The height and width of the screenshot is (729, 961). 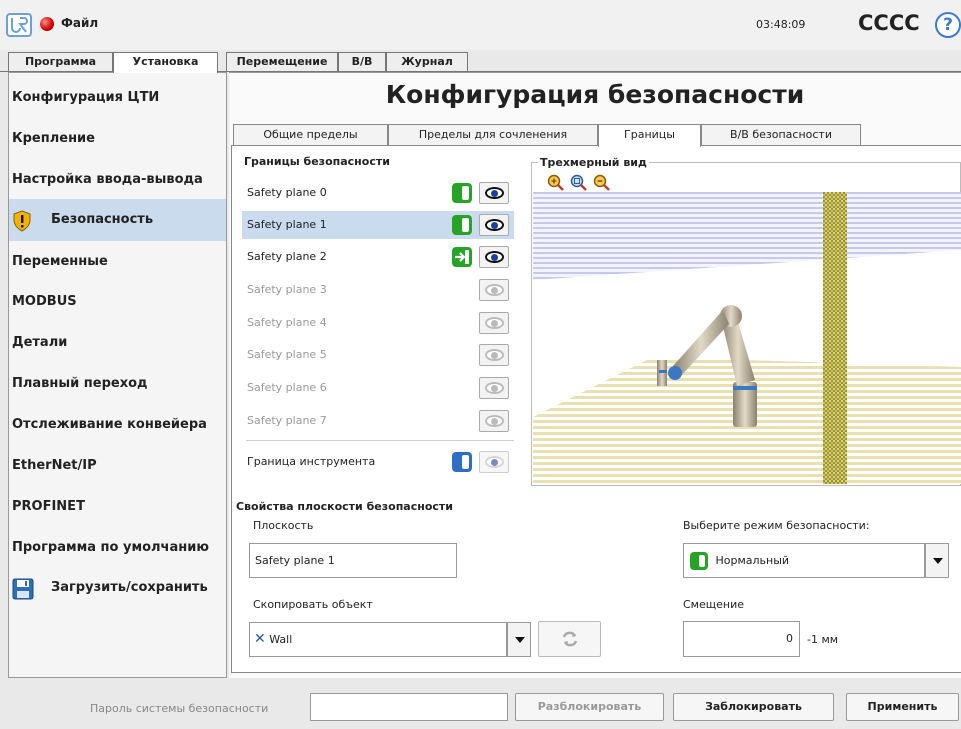 What do you see at coordinates (378, 462) in the screenshot?
I see `tool-boundary-row: Граница инструмента` at bounding box center [378, 462].